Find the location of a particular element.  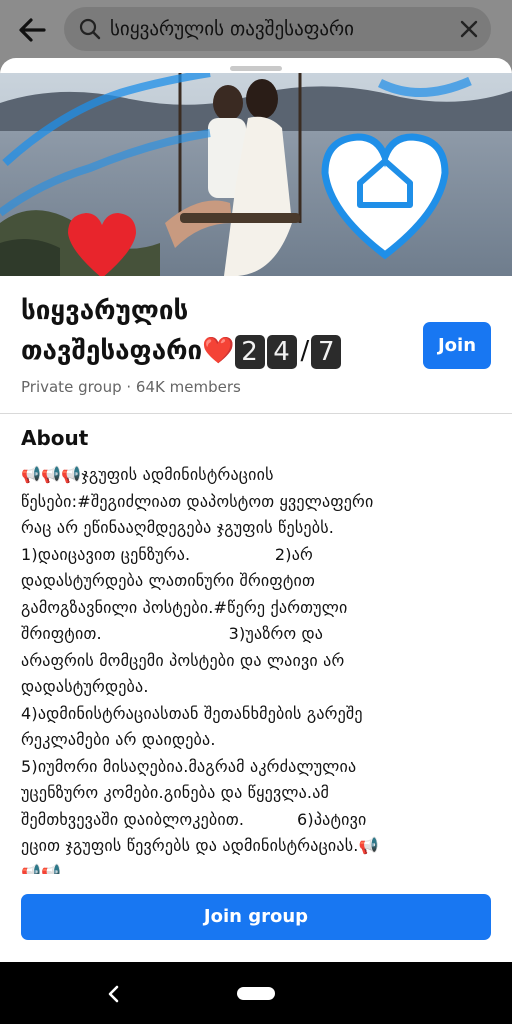

group-name-line2: თავშესაფარი❤️ 2 4/7 is located at coordinates (218, 351).